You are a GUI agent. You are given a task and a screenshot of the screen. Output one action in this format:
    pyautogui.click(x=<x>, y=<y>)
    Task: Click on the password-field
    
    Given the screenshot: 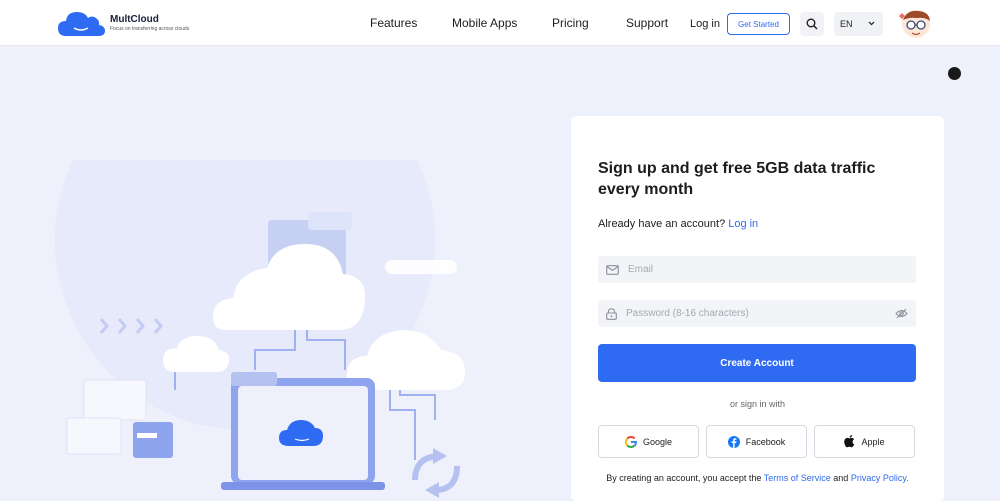 What is the action you would take?
    pyautogui.click(x=757, y=313)
    